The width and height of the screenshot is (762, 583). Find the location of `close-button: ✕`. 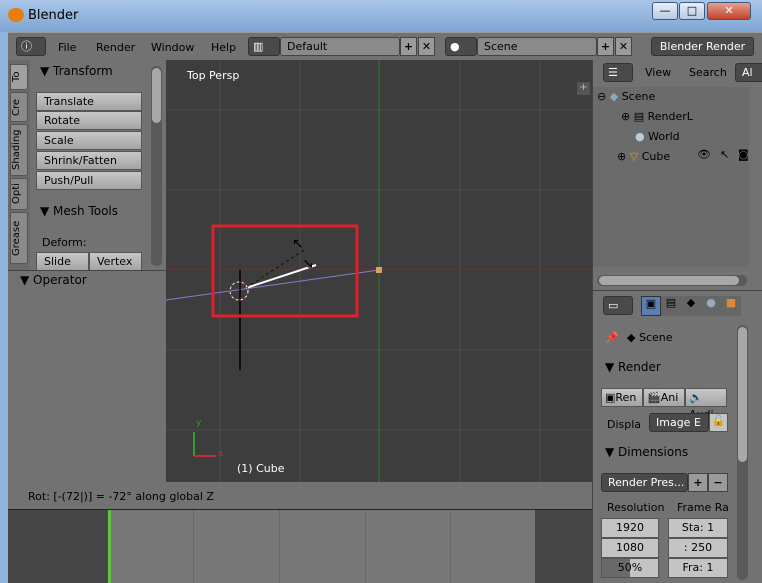

close-button: ✕ is located at coordinates (729, 11).